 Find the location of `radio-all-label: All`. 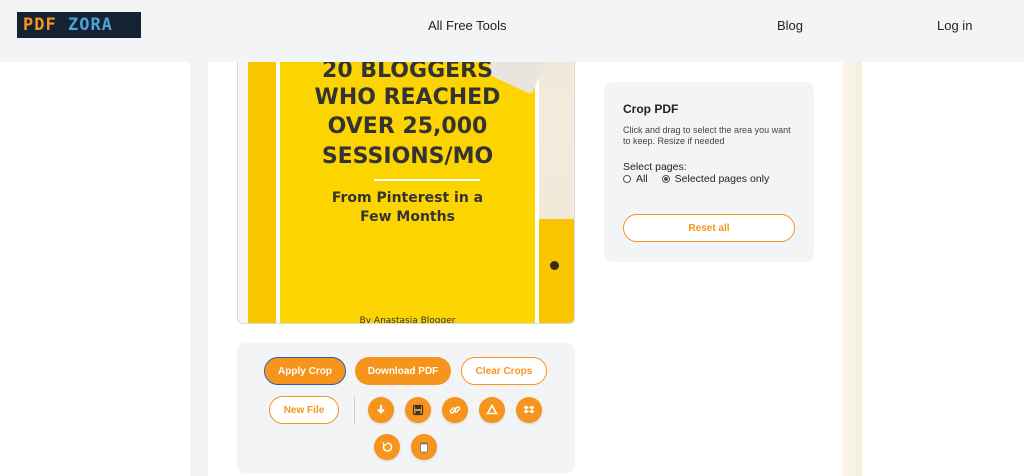

radio-all-label: All is located at coordinates (642, 179).